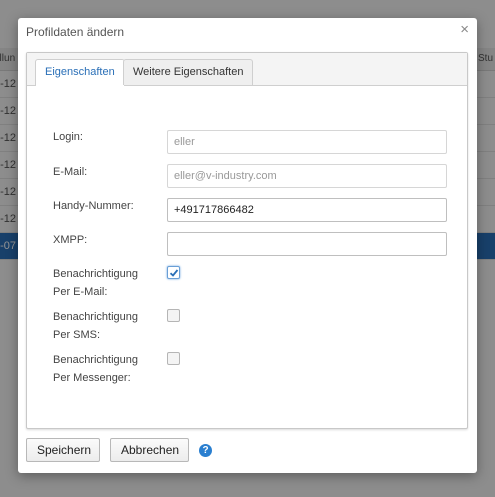 The image size is (495, 497). What do you see at coordinates (92, 378) in the screenshot?
I see `notify-messenger-label-line2: Per Messenger:` at bounding box center [92, 378].